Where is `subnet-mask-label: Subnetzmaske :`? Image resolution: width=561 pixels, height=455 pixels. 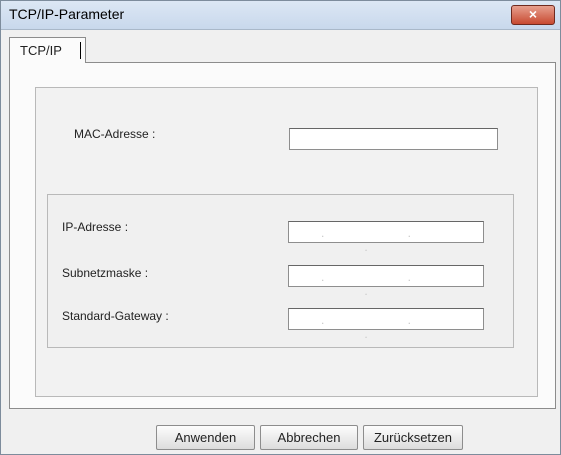 subnet-mask-label: Subnetzmaske : is located at coordinates (105, 273).